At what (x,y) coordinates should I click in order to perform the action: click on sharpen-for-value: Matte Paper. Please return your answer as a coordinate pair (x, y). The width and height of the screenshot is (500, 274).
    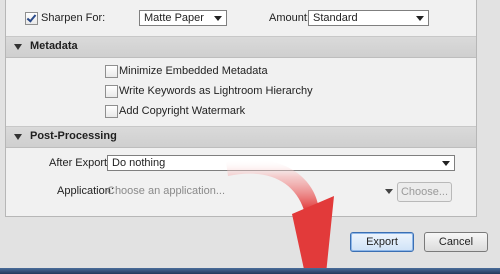
    Looking at the image, I should click on (174, 18).